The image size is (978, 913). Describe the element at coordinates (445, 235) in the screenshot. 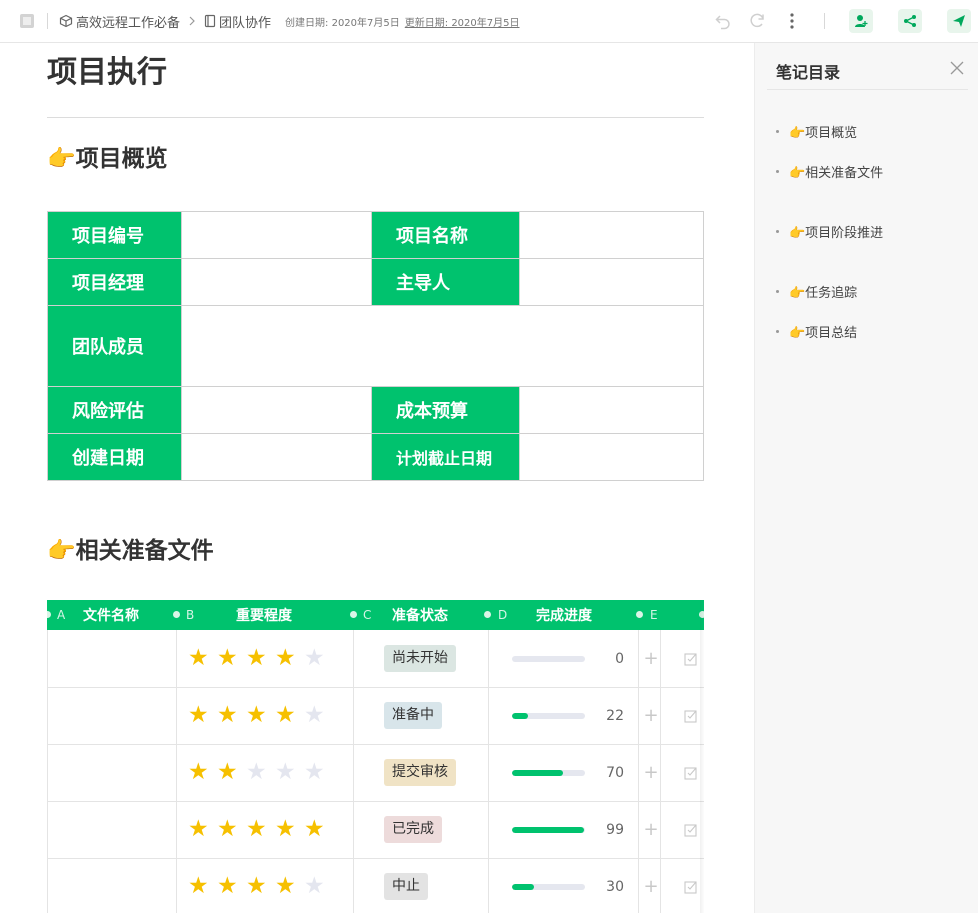

I see `label-project-name: 项目名称` at that location.